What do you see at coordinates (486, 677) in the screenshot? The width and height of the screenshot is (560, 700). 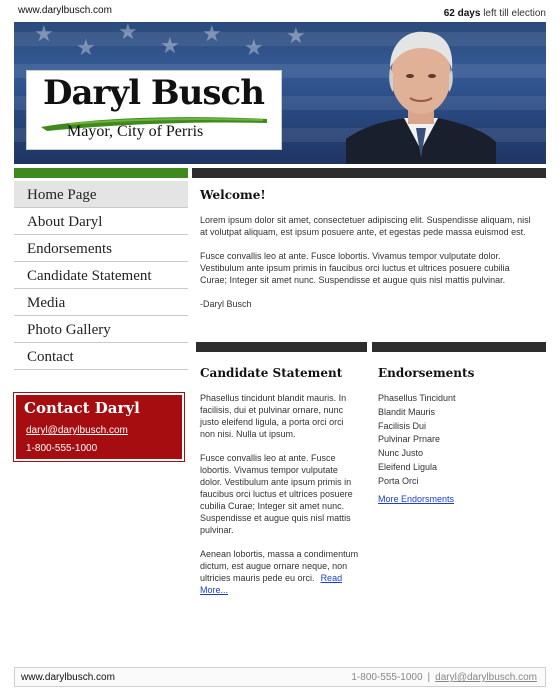 I see `footer-email-link: daryl@darylbusch.com` at bounding box center [486, 677].